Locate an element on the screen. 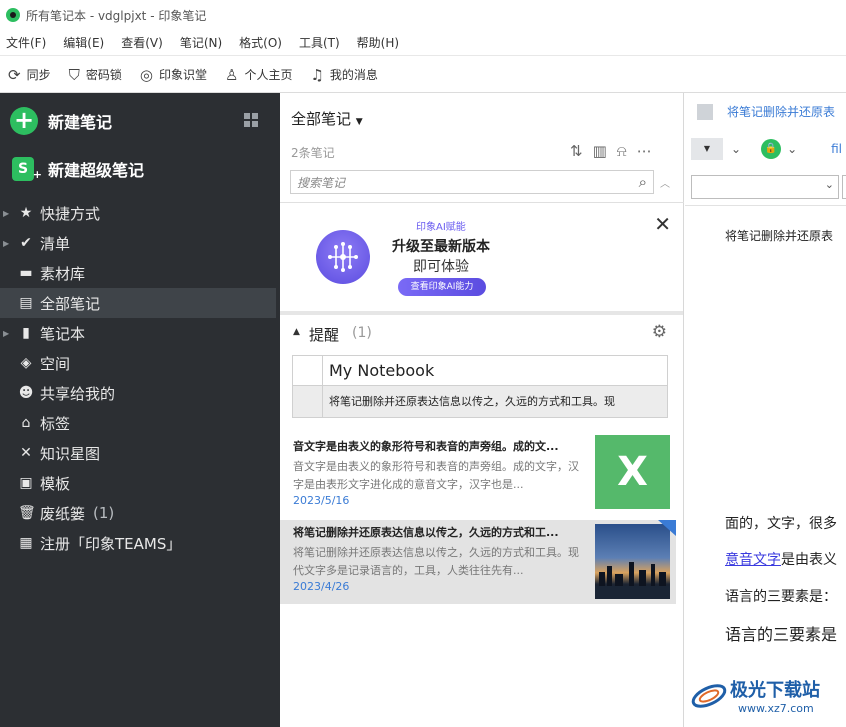  reminder-bell-icon: ⍾ is located at coordinates (622, 151).